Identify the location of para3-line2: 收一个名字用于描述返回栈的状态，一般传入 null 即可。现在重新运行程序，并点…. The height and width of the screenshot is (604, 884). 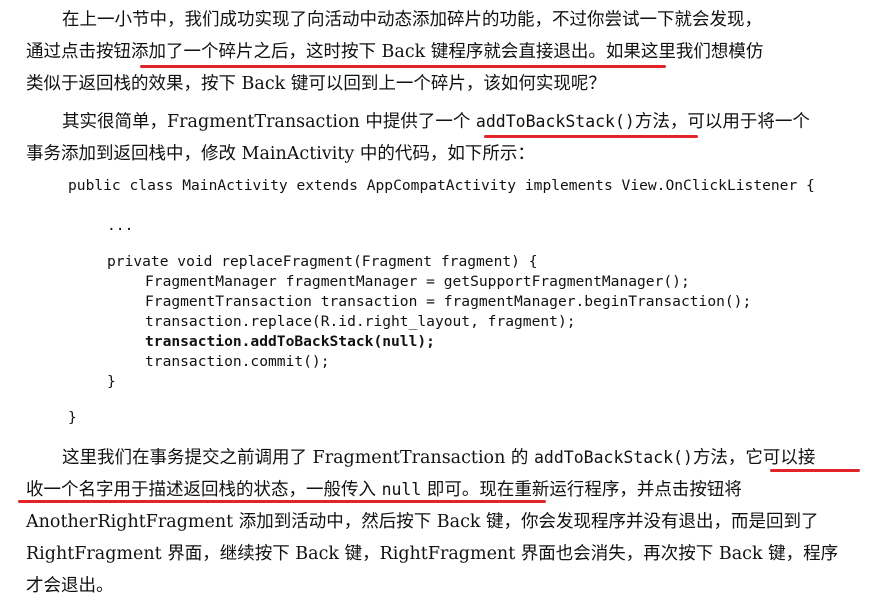
(384, 490).